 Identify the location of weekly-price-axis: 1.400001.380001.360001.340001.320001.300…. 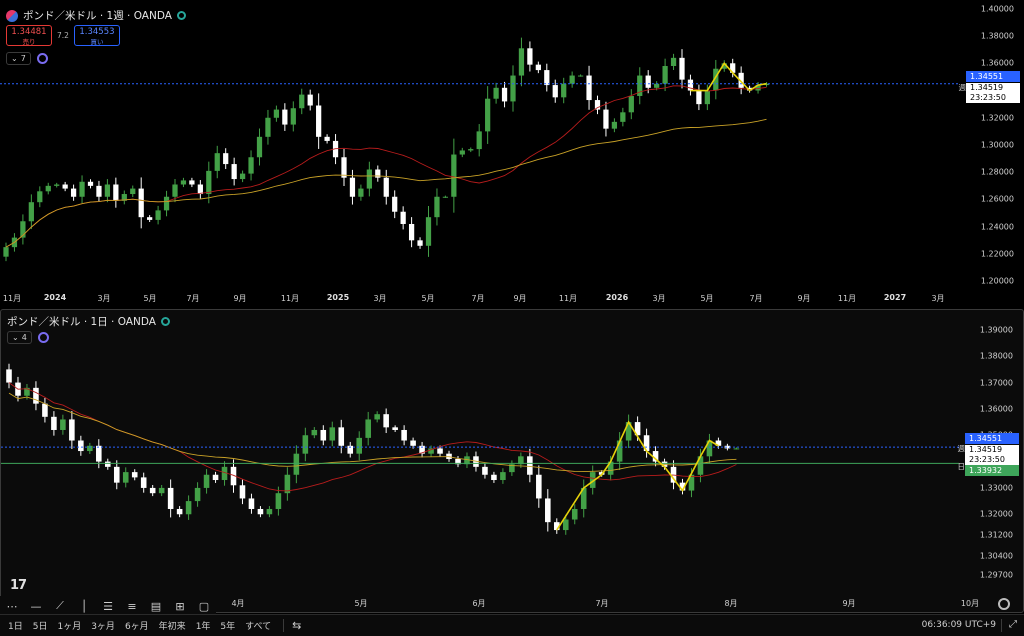
(992, 145).